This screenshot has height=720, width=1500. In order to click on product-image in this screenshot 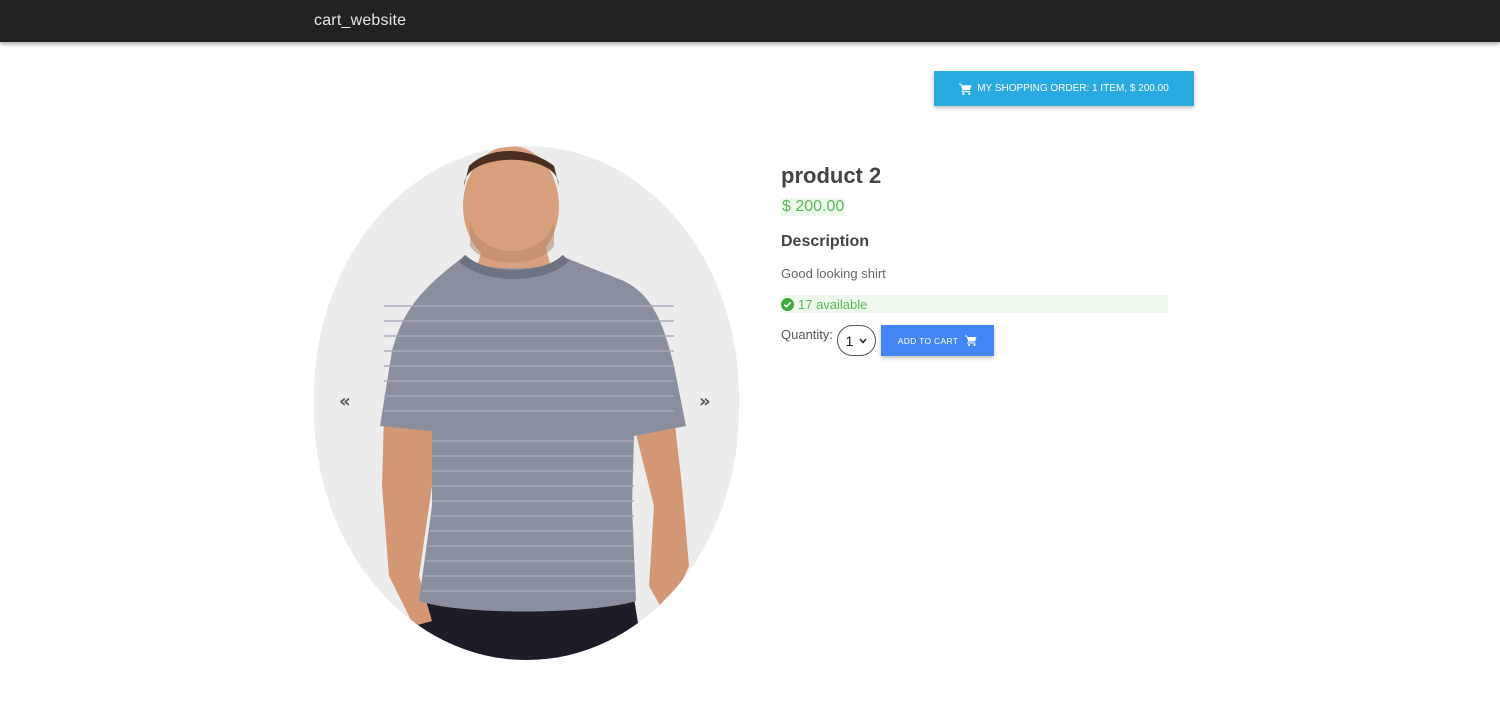, I will do `click(534, 403)`.